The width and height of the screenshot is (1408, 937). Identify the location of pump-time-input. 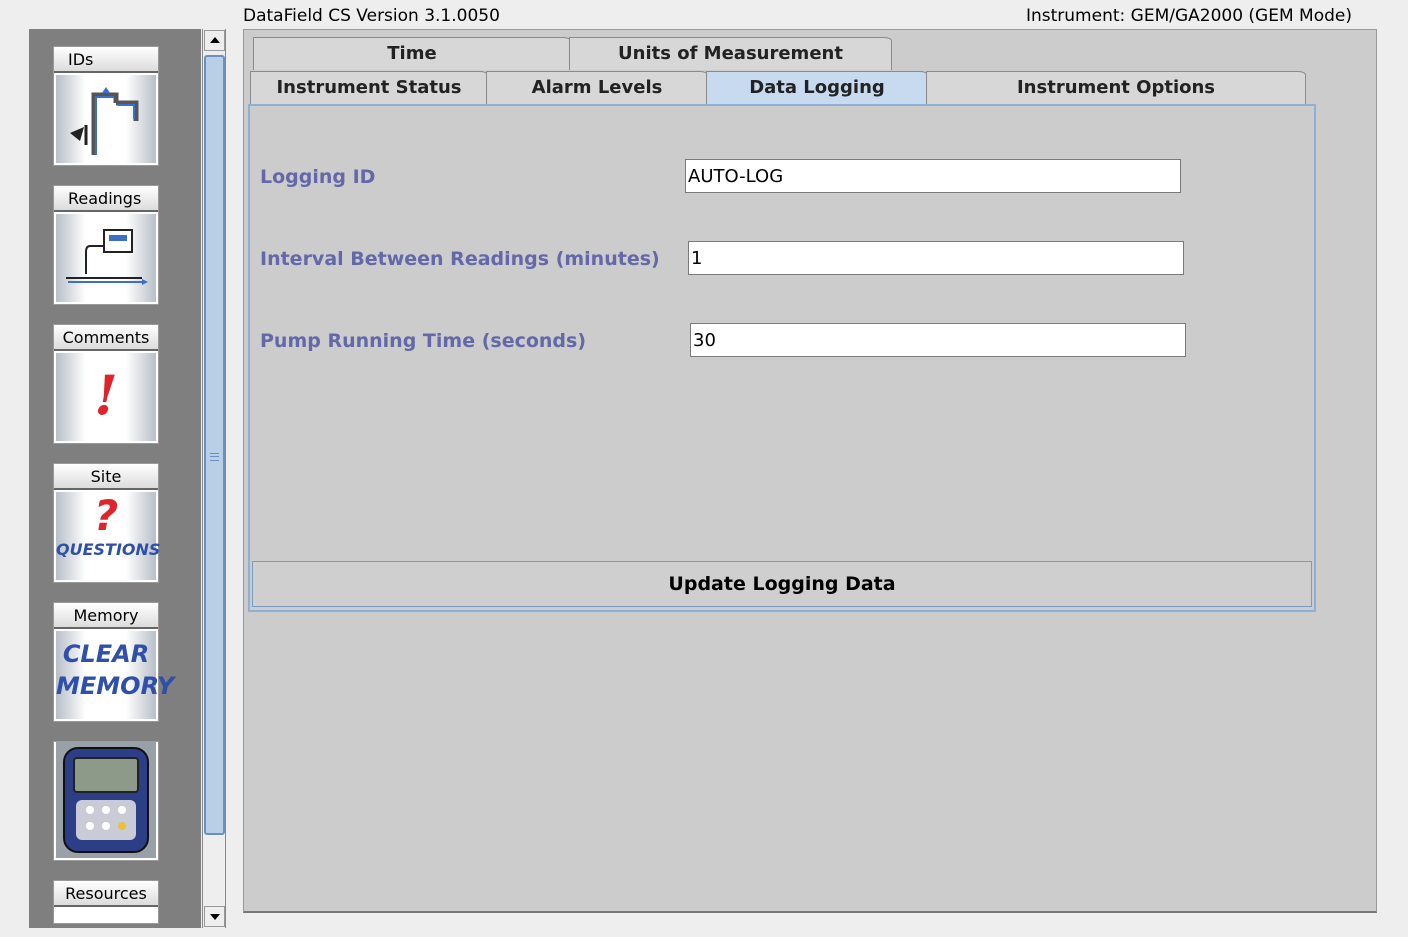
(938, 340).